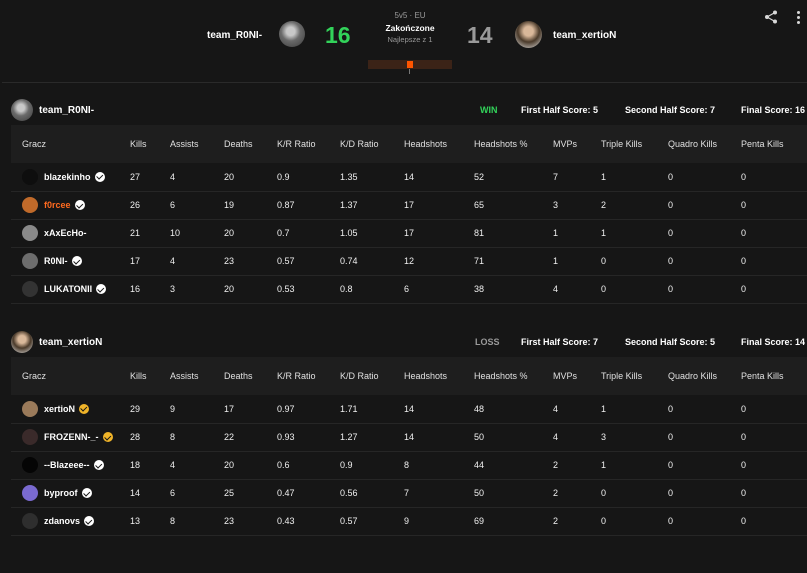 This screenshot has width=807, height=573. What do you see at coordinates (250, 437) in the screenshot?
I see `stat-cell: 22` at bounding box center [250, 437].